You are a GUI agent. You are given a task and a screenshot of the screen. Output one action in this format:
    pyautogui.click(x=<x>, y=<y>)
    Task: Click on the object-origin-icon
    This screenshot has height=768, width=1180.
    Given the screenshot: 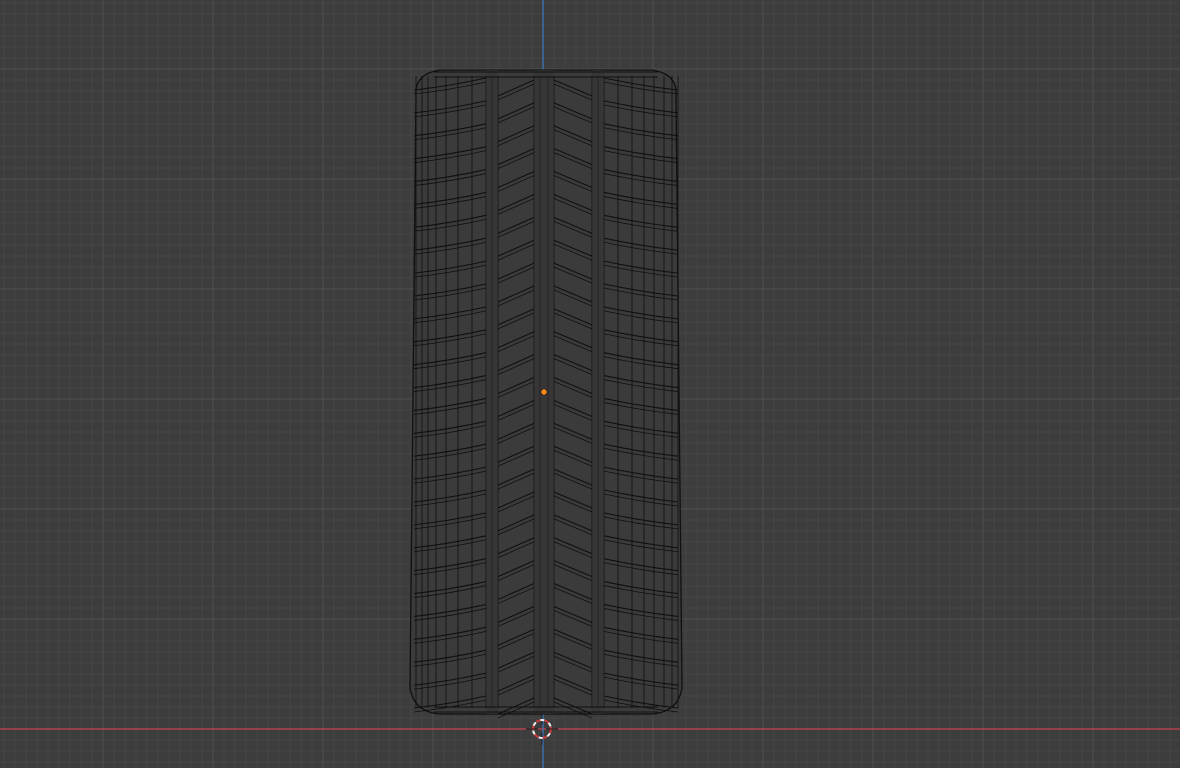 What is the action you would take?
    pyautogui.click(x=544, y=392)
    